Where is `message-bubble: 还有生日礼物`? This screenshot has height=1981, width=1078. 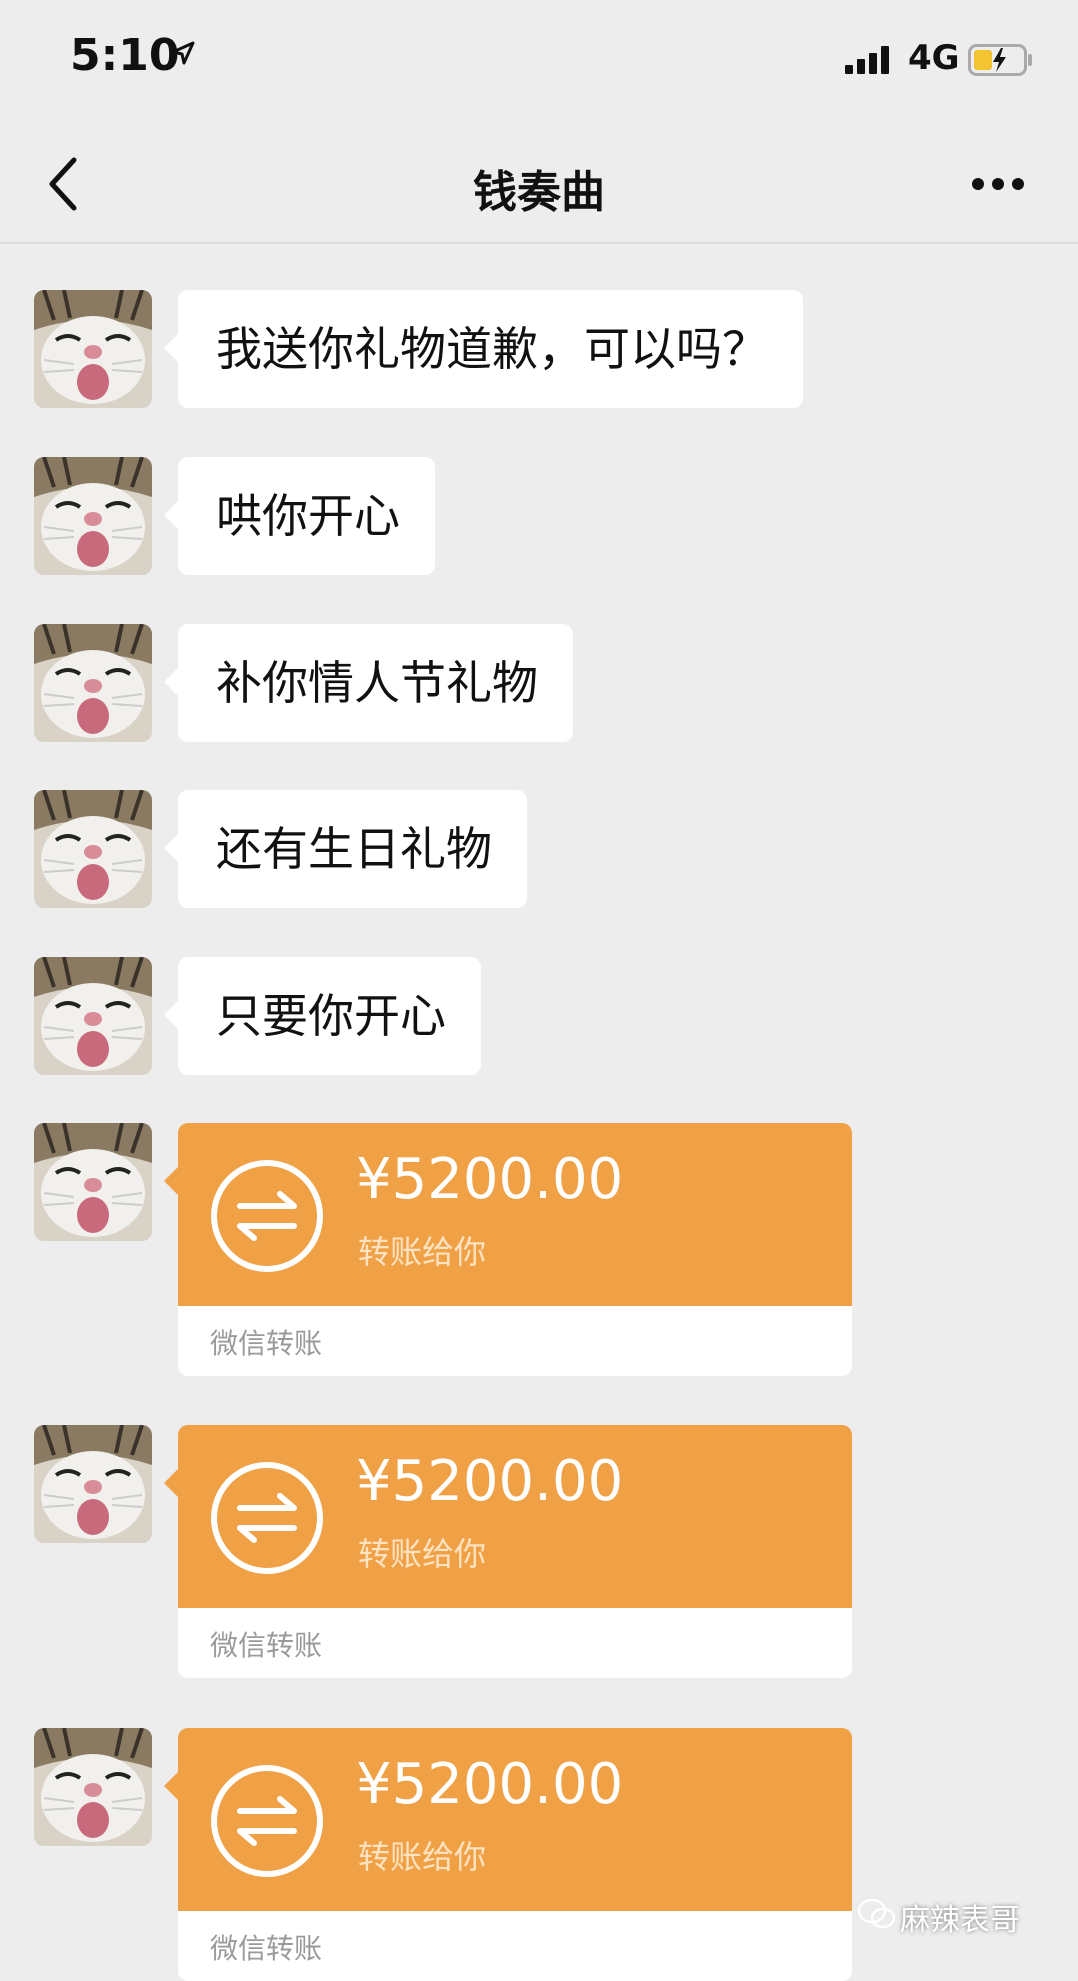 message-bubble: 还有生日礼物 is located at coordinates (345, 849).